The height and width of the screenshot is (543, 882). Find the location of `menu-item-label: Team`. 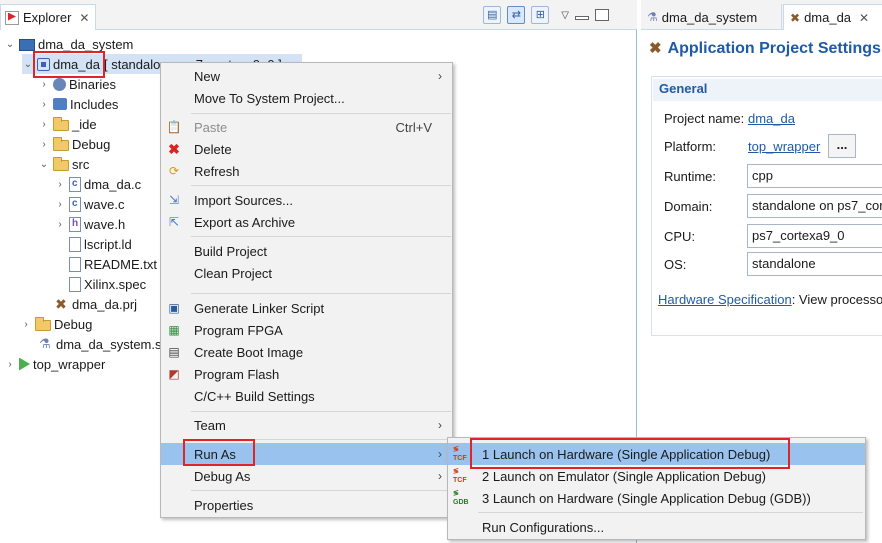

menu-item-label: Team is located at coordinates (210, 425).